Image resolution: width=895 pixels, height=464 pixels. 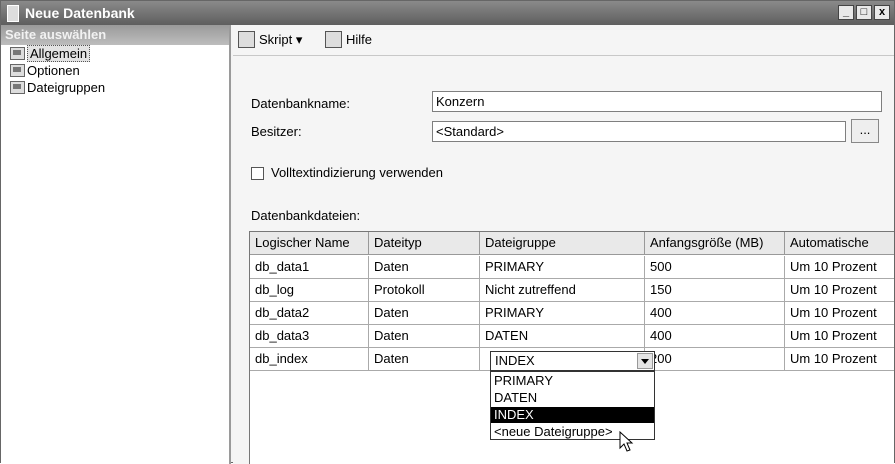 I want to click on sidebar-item-label: Dateigruppen, so click(x=66, y=87).